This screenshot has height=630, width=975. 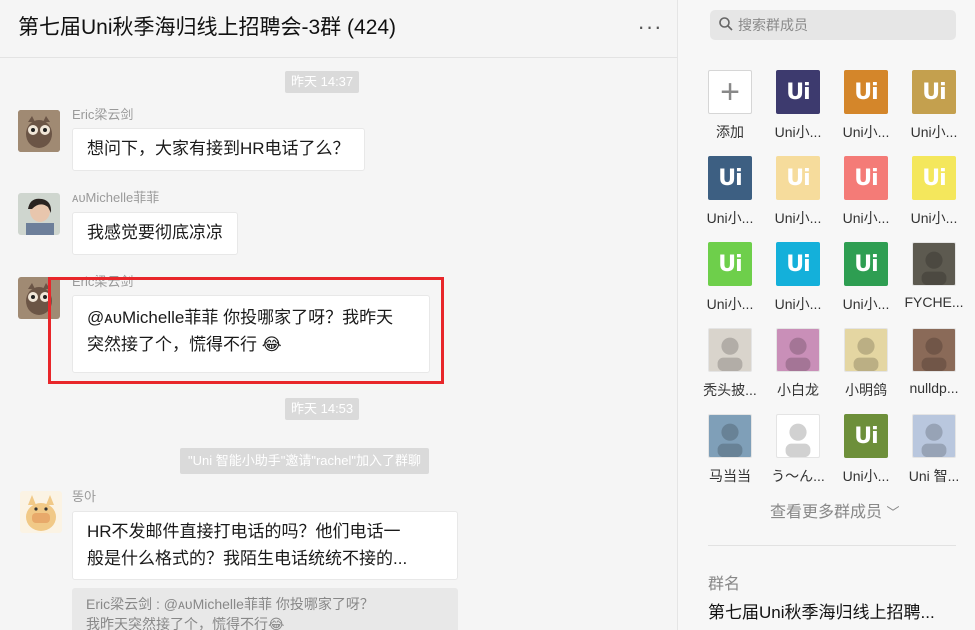 I want to click on quote-line: 我昨天突然接了个，慌得不行😂, so click(x=185, y=623).